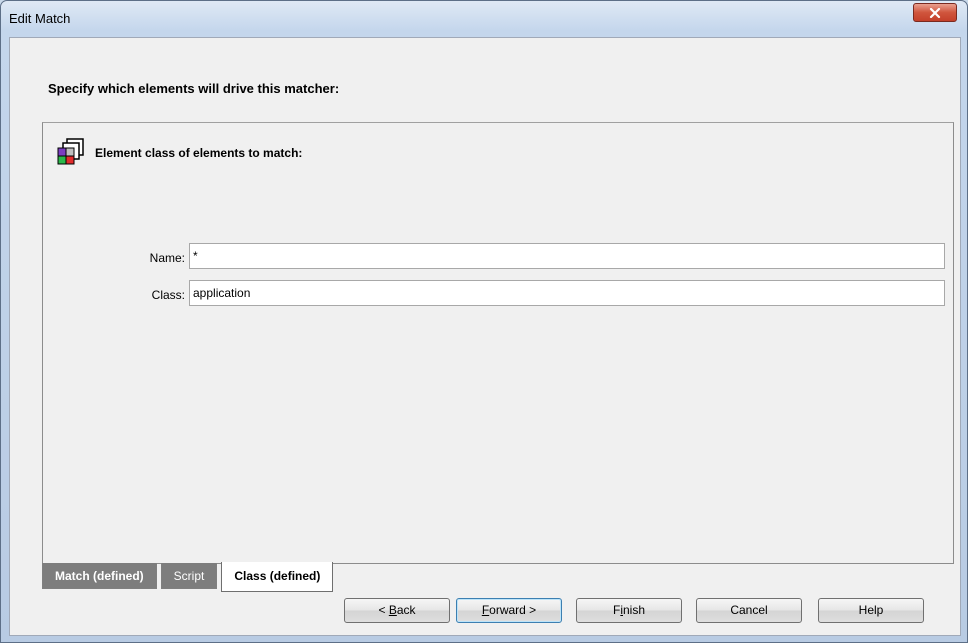 Image resolution: width=968 pixels, height=643 pixels. Describe the element at coordinates (749, 610) in the screenshot. I see `cancel-button: Cancel` at that location.